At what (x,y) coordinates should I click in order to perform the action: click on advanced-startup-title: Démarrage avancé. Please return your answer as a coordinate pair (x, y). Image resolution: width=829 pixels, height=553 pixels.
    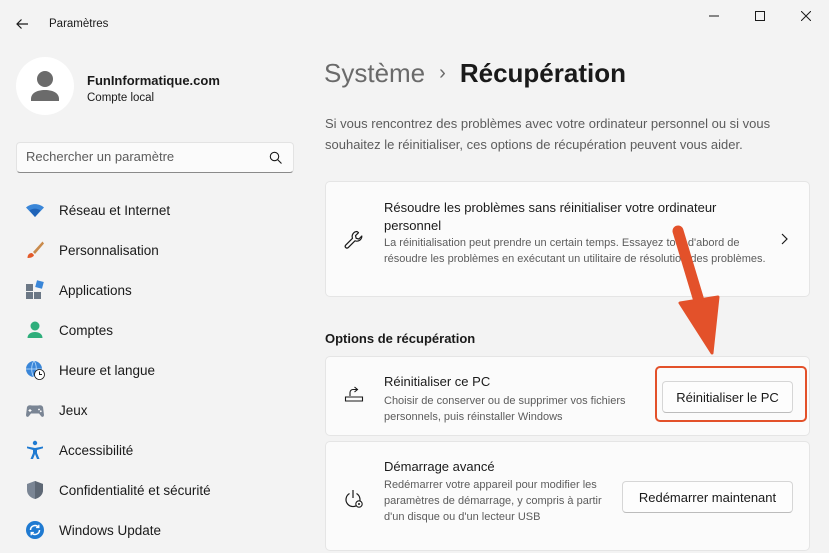
    Looking at the image, I should click on (439, 466).